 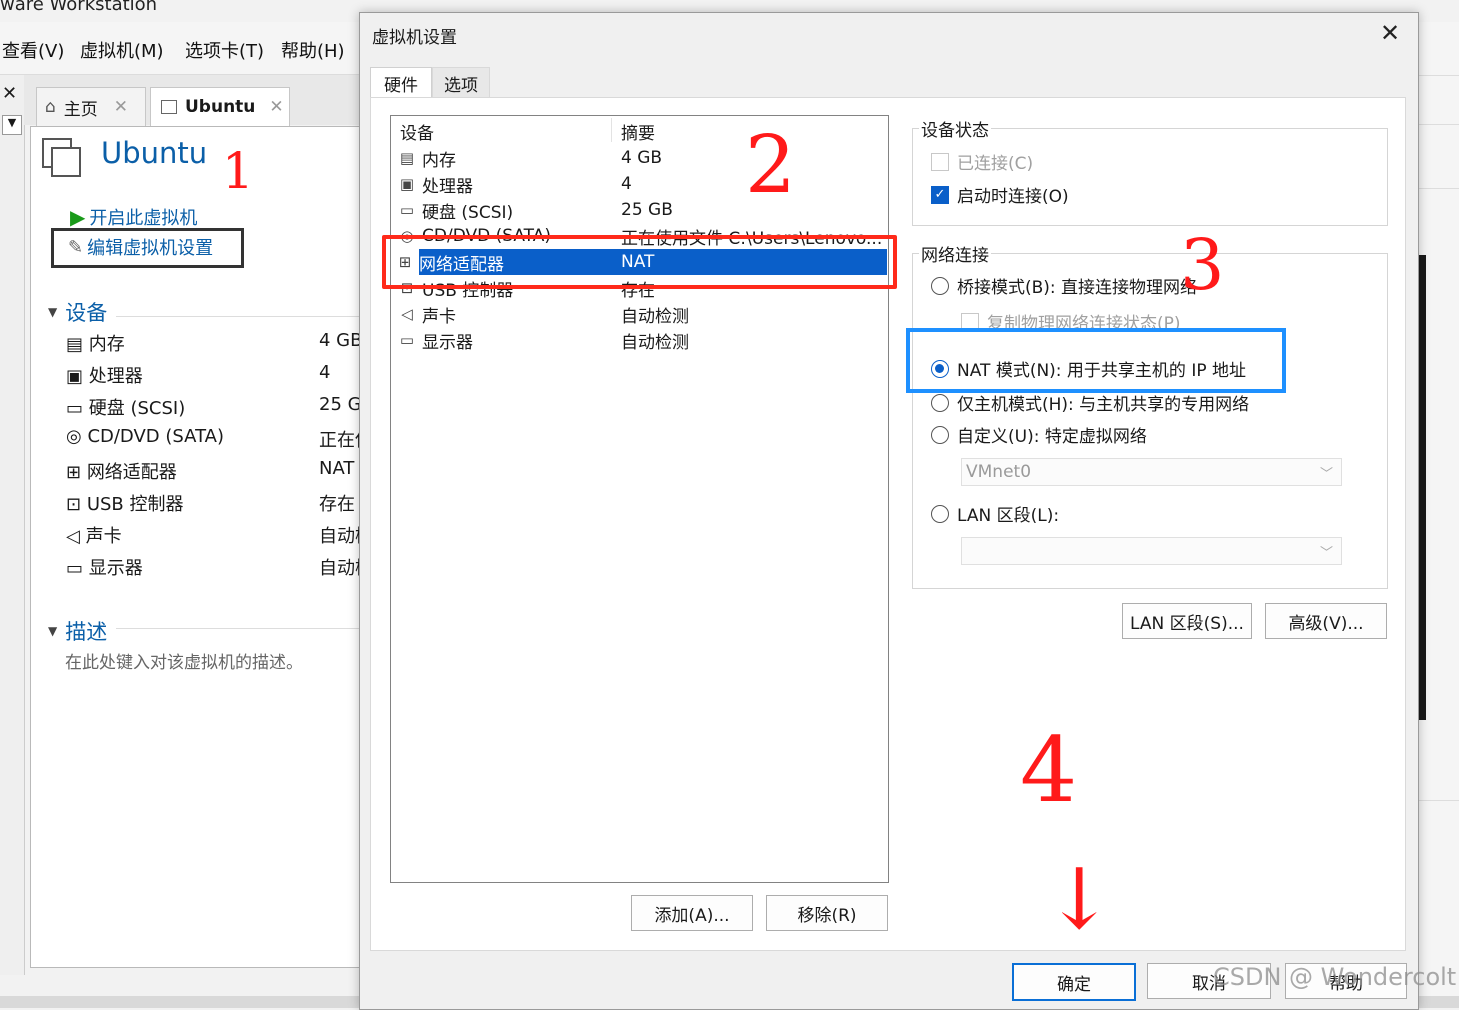 What do you see at coordinates (940, 194) in the screenshot?
I see `checkmark-icon: ✓` at bounding box center [940, 194].